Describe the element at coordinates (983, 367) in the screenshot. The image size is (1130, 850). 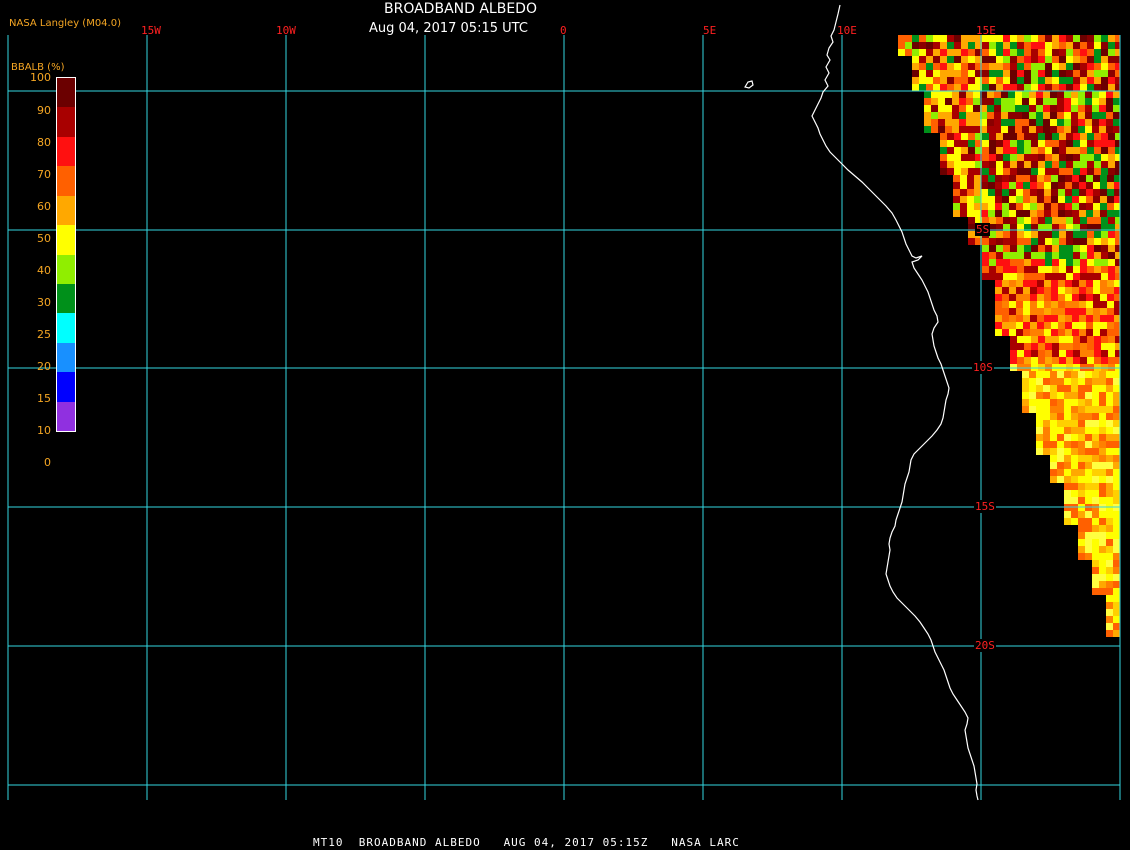
I see `lat-label-10s: 10S` at that location.